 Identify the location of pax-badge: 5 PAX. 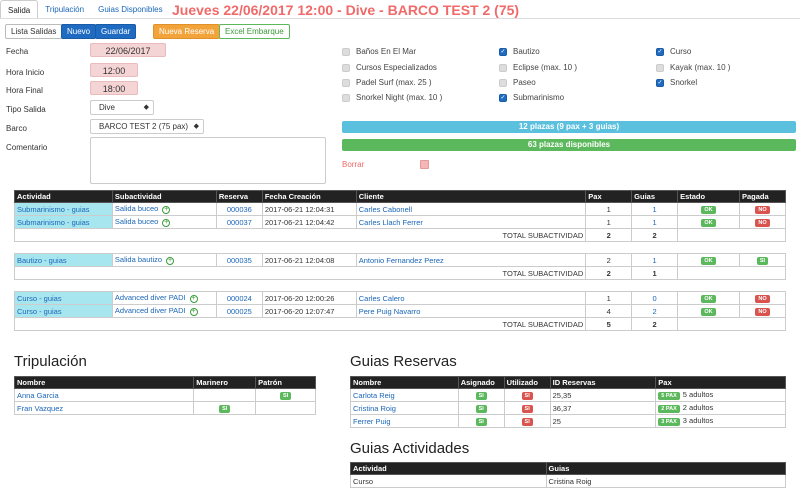
(669, 396).